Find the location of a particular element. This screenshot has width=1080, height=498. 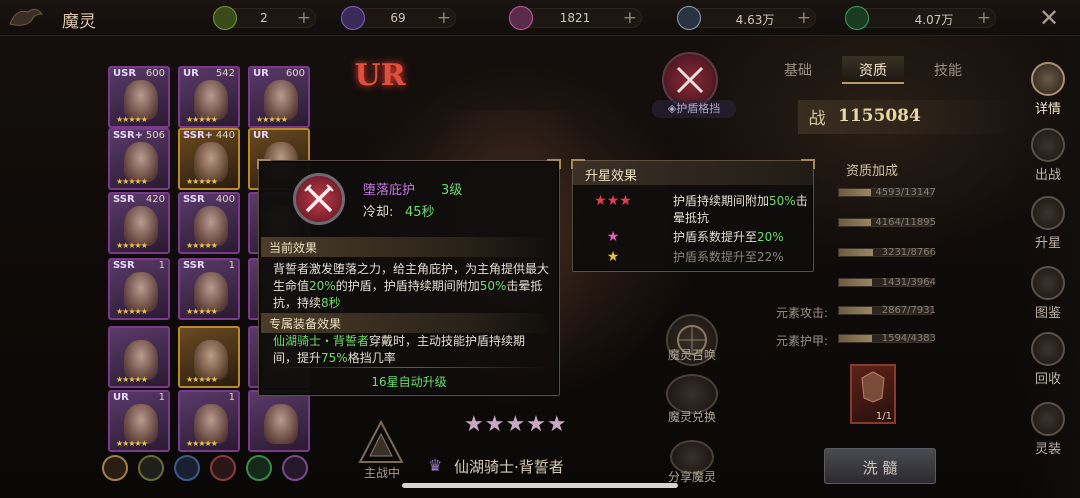

nav-item-recycle: 回收 is located at coordinates (1048, 359).